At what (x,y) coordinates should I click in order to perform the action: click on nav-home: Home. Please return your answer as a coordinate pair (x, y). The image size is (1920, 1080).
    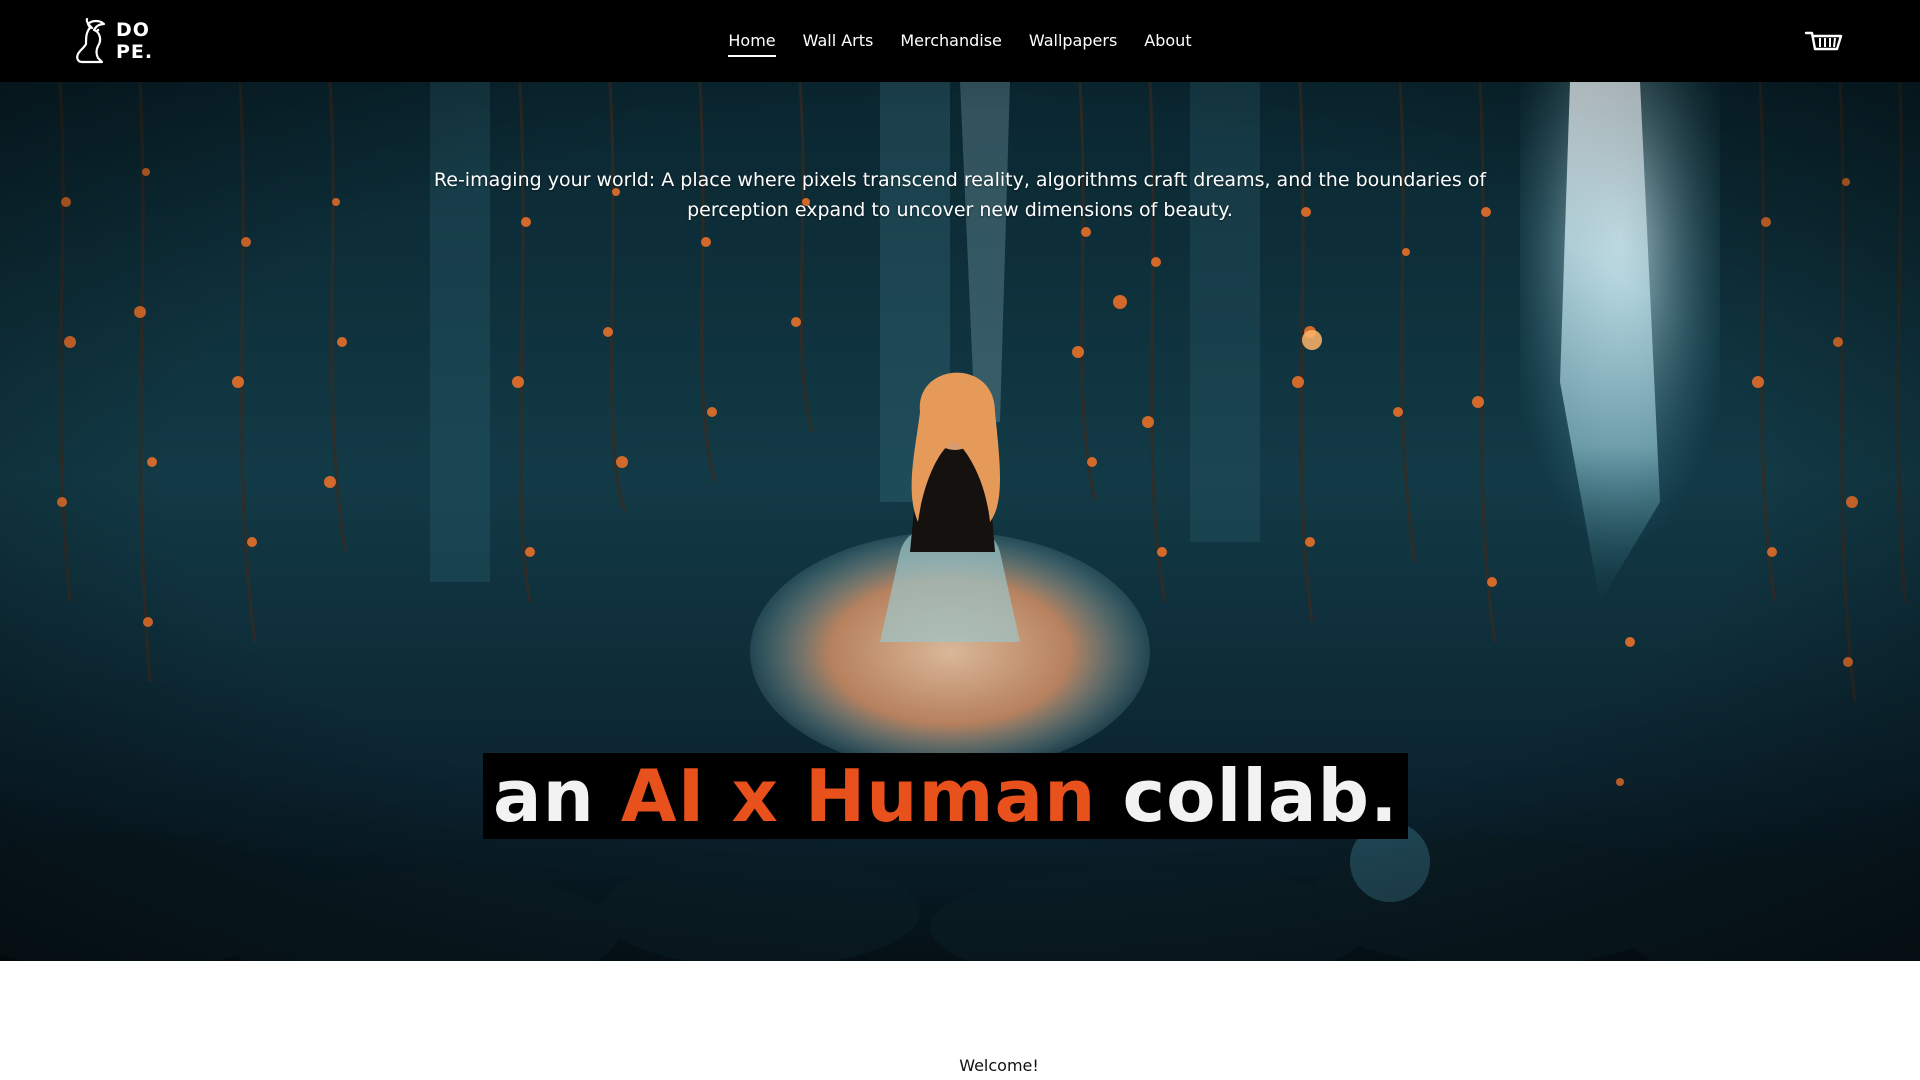
    Looking at the image, I should click on (752, 41).